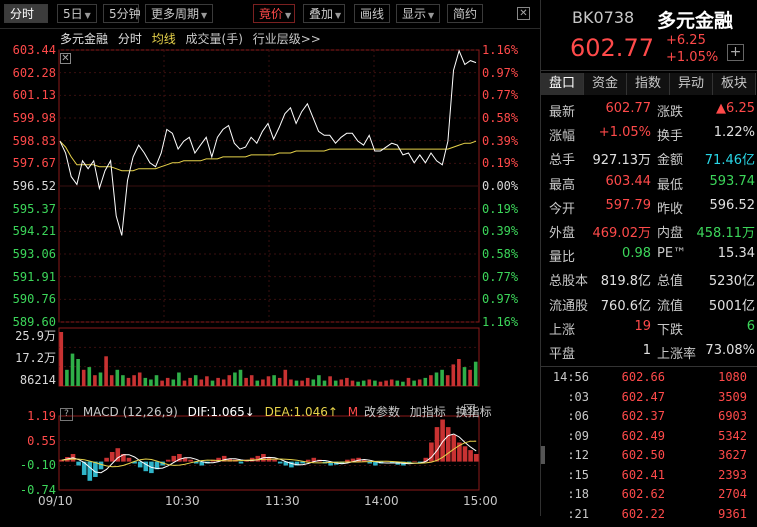  What do you see at coordinates (562, 84) in the screenshot?
I see `tab-0: 盘口` at bounding box center [562, 84].